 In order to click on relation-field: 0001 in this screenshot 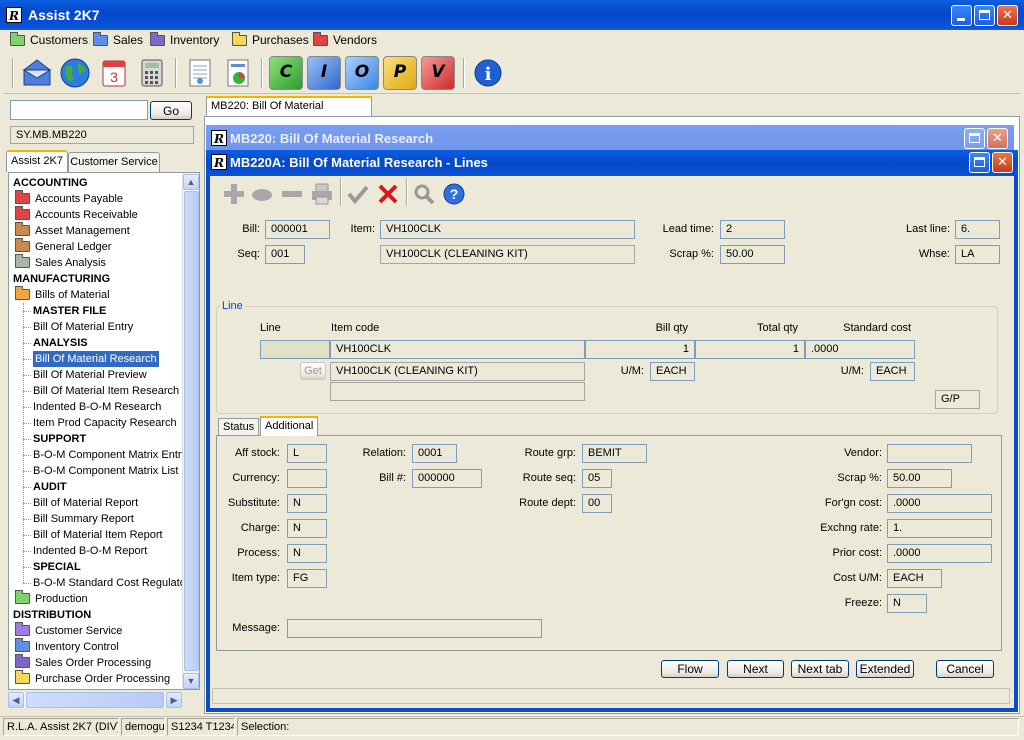, I will do `click(434, 453)`.